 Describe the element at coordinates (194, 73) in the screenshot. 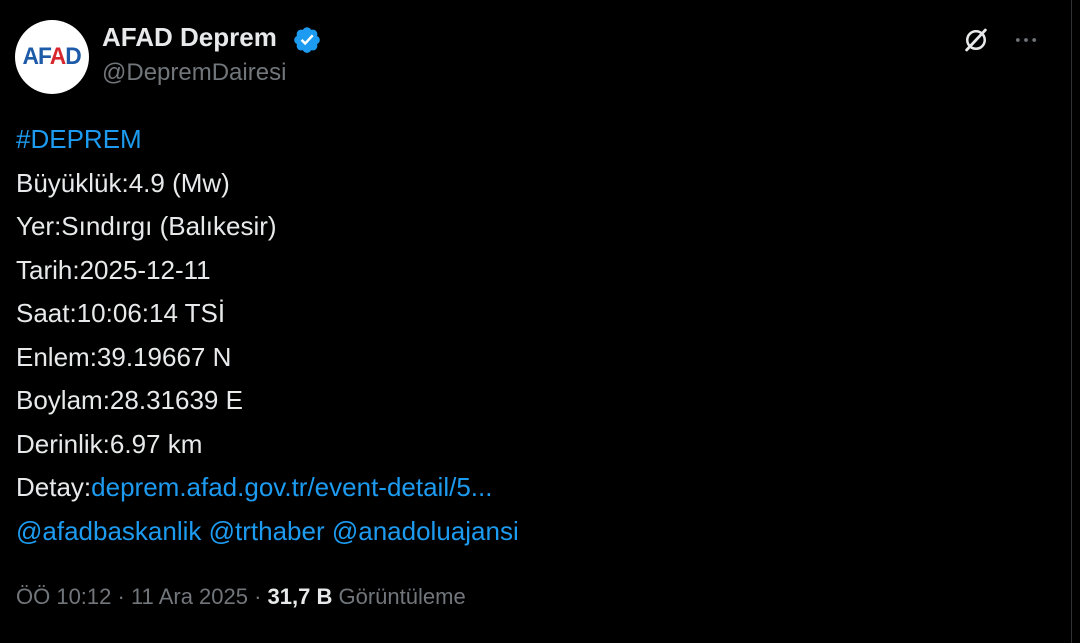

I see `user-handle: @DepremDairesi` at that location.